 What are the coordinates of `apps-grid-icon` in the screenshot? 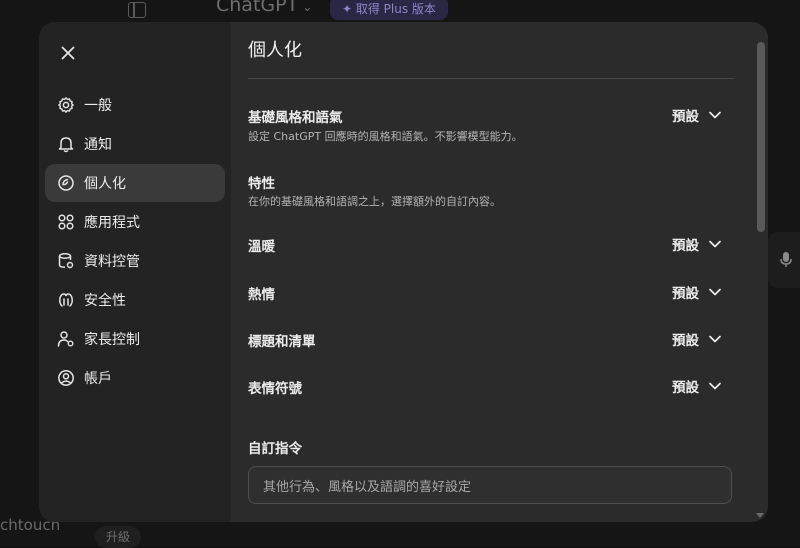 It's located at (66, 222).